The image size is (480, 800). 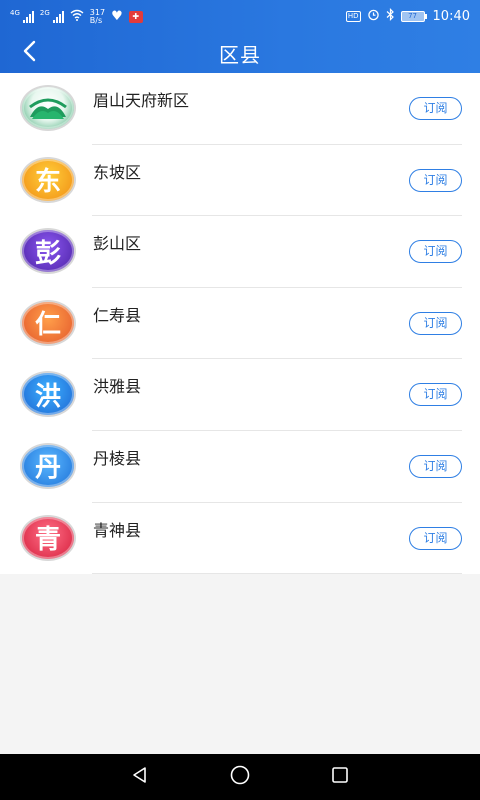 What do you see at coordinates (240, 16) in the screenshot?
I see `status-bar: 4G 2G 317 B/s ♥ ✚ HD 77 10:40` at bounding box center [240, 16].